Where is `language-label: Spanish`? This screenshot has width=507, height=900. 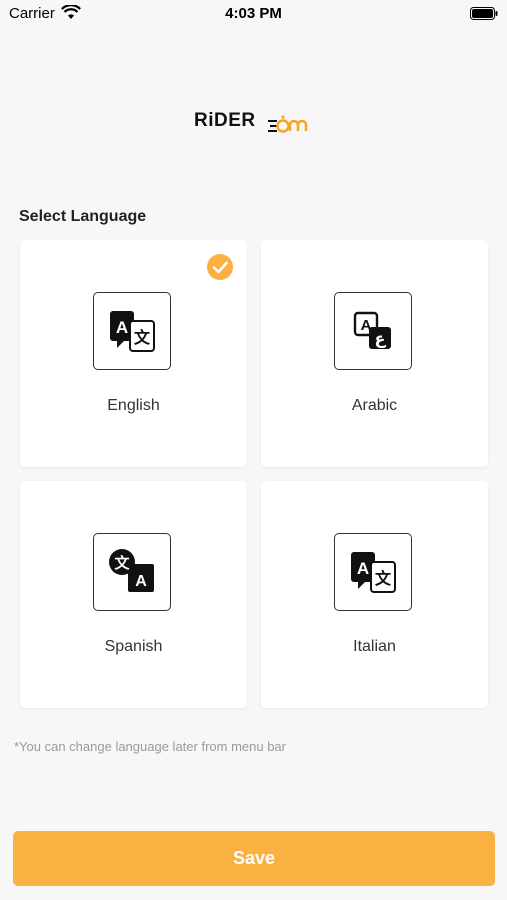 language-label: Spanish is located at coordinates (133, 646).